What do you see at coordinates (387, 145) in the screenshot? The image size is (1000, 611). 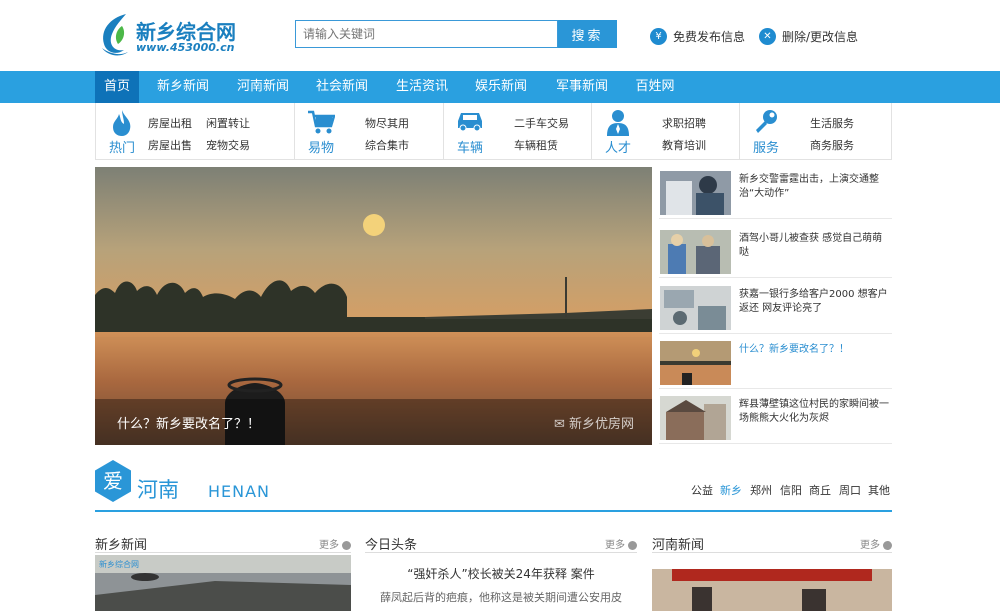 I see `link-market: 综合集市` at bounding box center [387, 145].